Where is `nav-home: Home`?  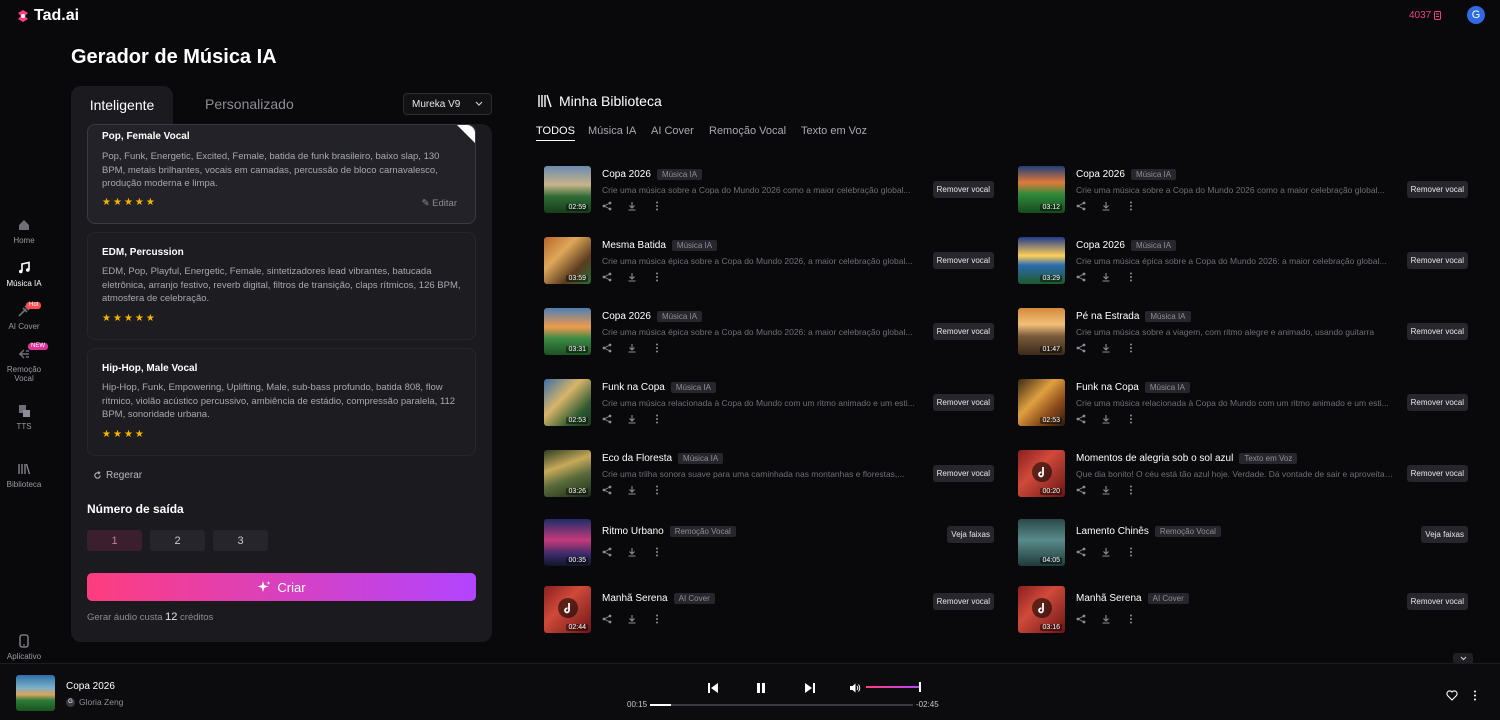
nav-home: Home is located at coordinates (24, 231).